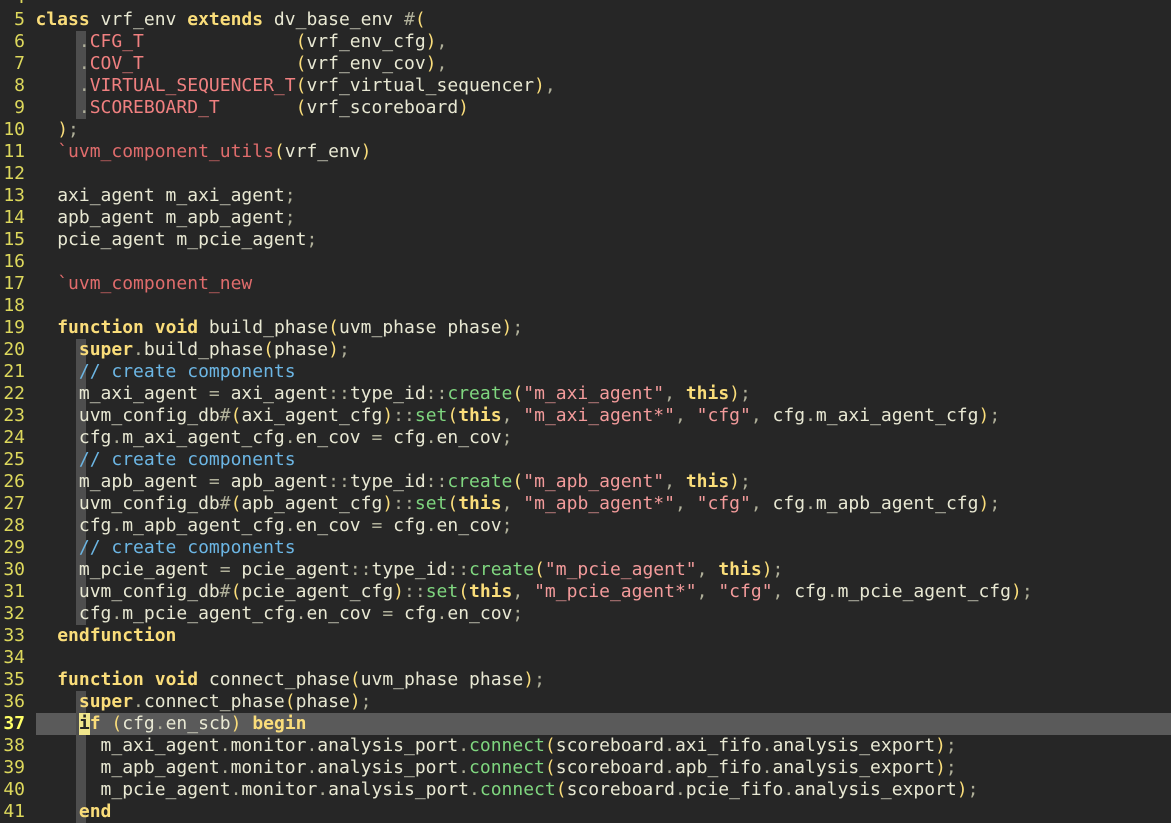 Image resolution: width=1171 pixels, height=823 pixels. What do you see at coordinates (778, 569) in the screenshot?
I see `code-token: ;` at bounding box center [778, 569].